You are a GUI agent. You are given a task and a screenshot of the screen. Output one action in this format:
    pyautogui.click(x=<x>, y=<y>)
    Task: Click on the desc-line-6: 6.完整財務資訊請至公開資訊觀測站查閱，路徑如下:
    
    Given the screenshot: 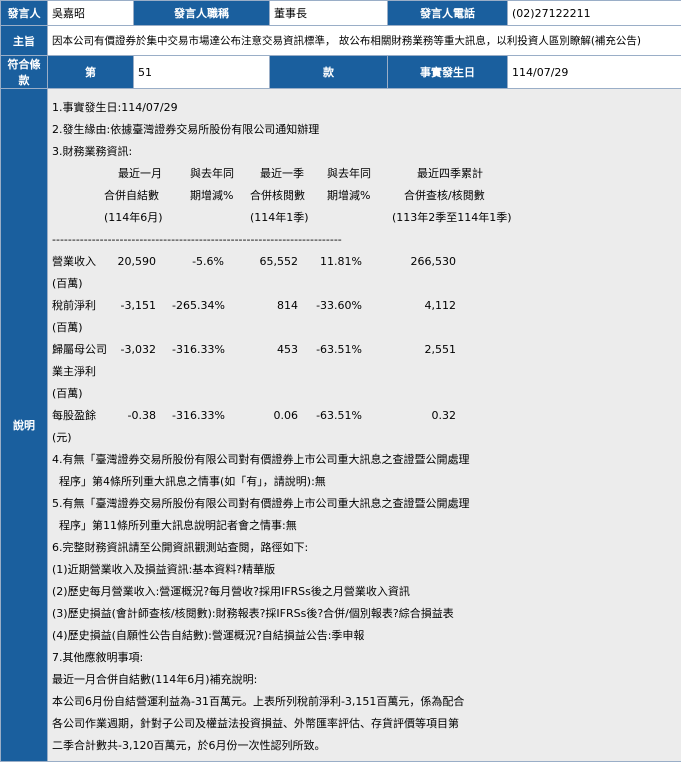 What is the action you would take?
    pyautogui.click(x=364, y=548)
    